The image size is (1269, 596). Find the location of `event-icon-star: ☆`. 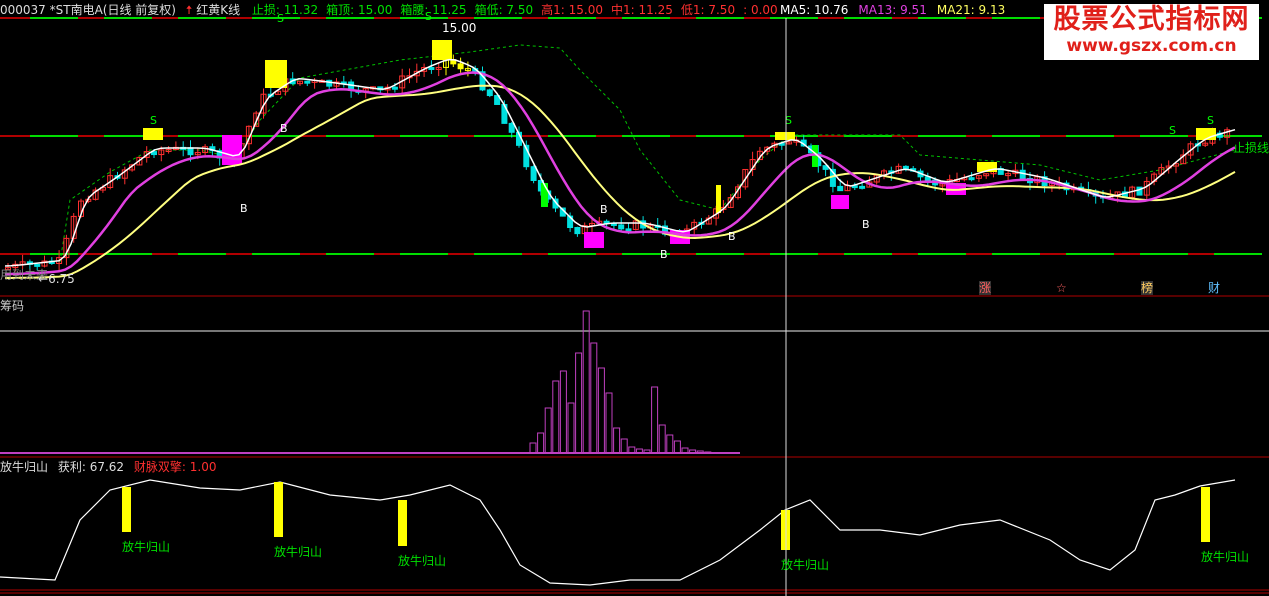

event-icon-star: ☆ is located at coordinates (1061, 288).